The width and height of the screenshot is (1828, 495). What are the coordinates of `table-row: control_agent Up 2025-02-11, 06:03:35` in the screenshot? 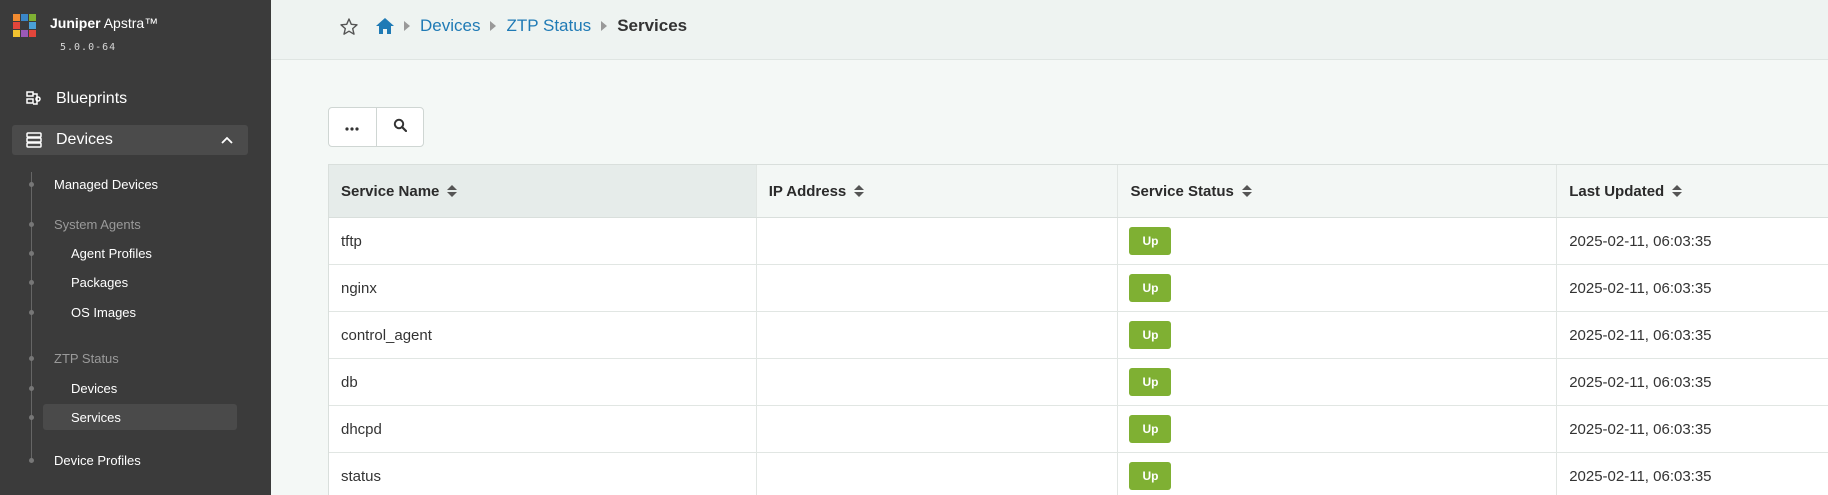 It's located at (1078, 335).